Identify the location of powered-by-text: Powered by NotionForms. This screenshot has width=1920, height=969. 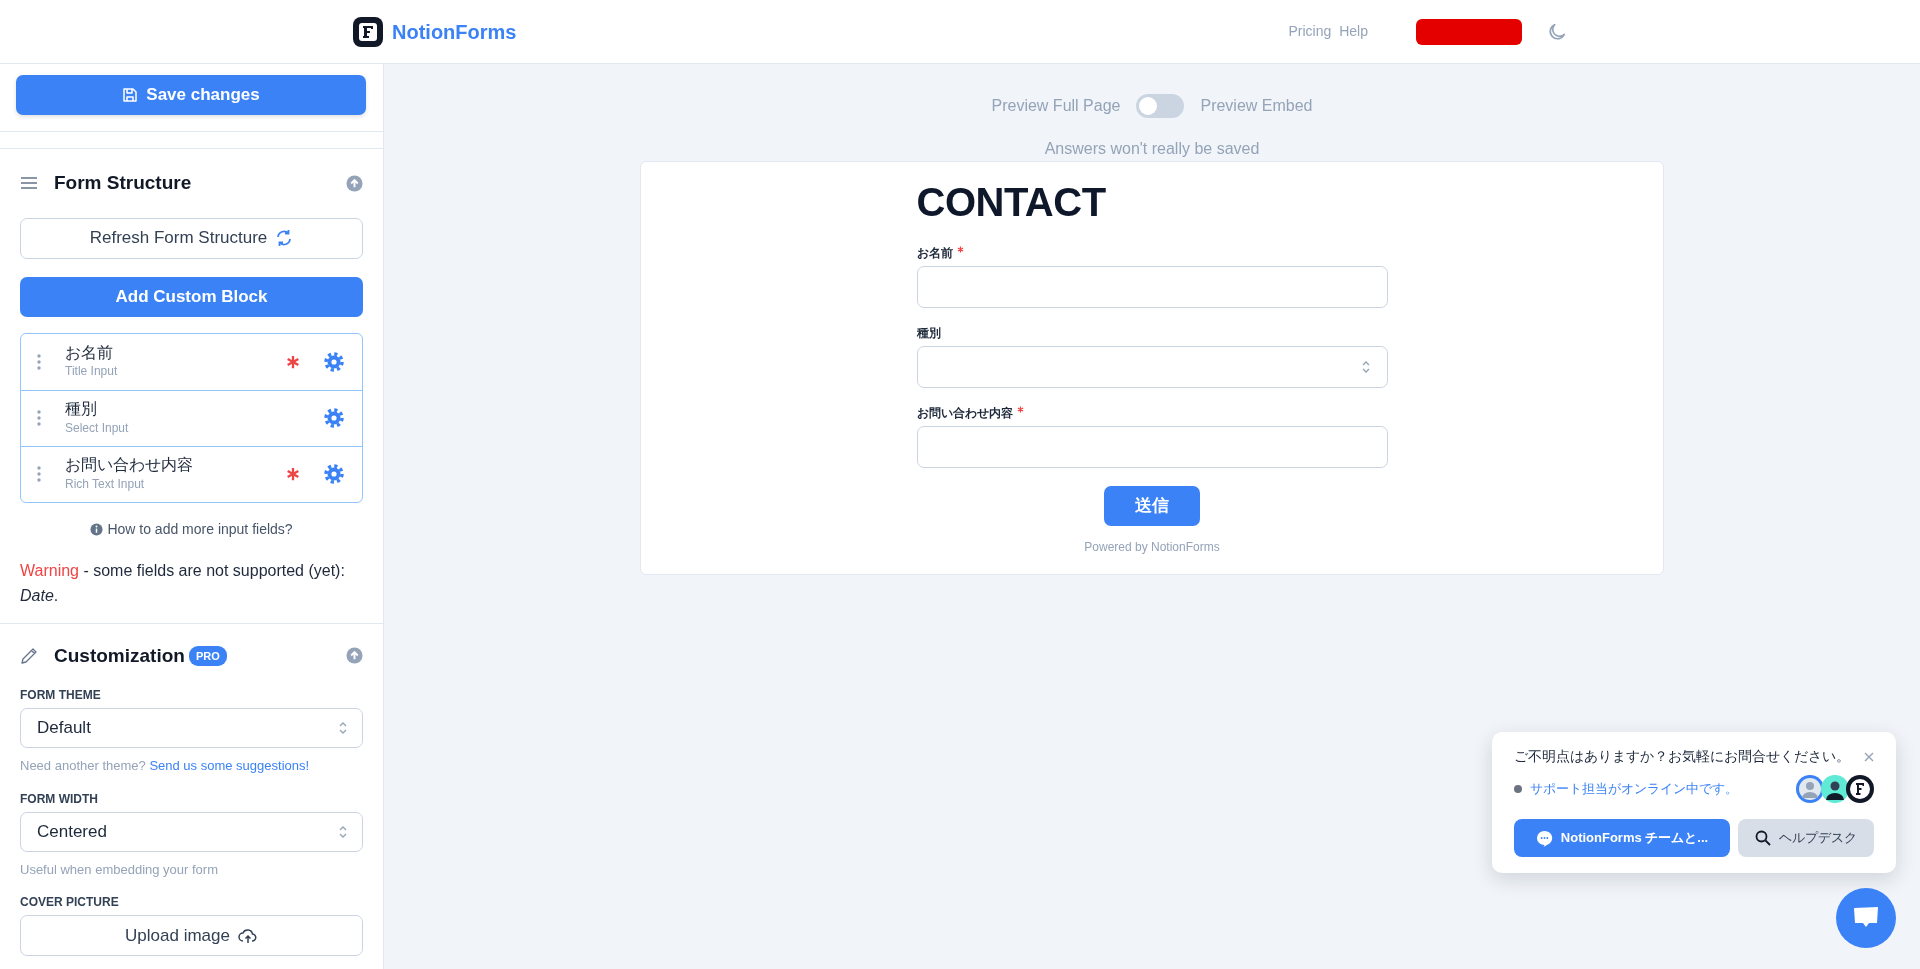
(1152, 547).